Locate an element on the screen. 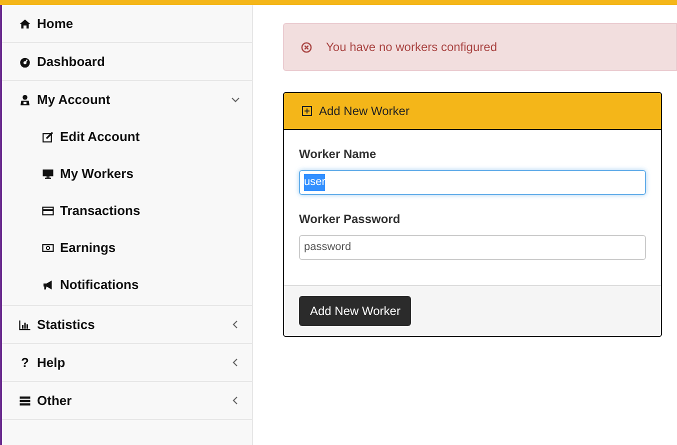 The image size is (677, 445). card-icon is located at coordinates (48, 210).